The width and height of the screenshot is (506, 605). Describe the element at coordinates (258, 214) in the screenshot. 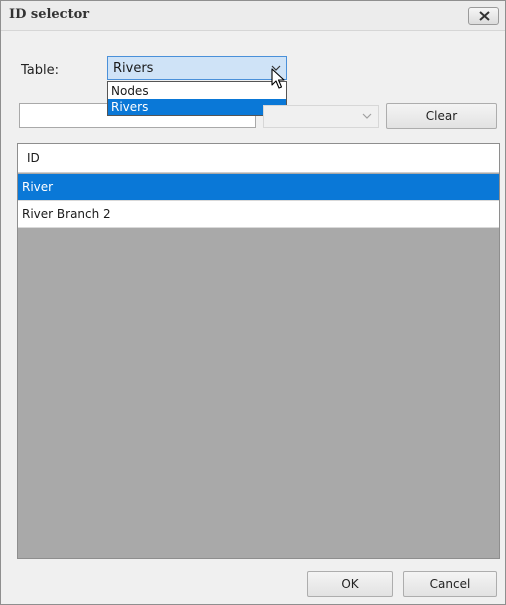

I see `table-row: River Branch 2` at that location.